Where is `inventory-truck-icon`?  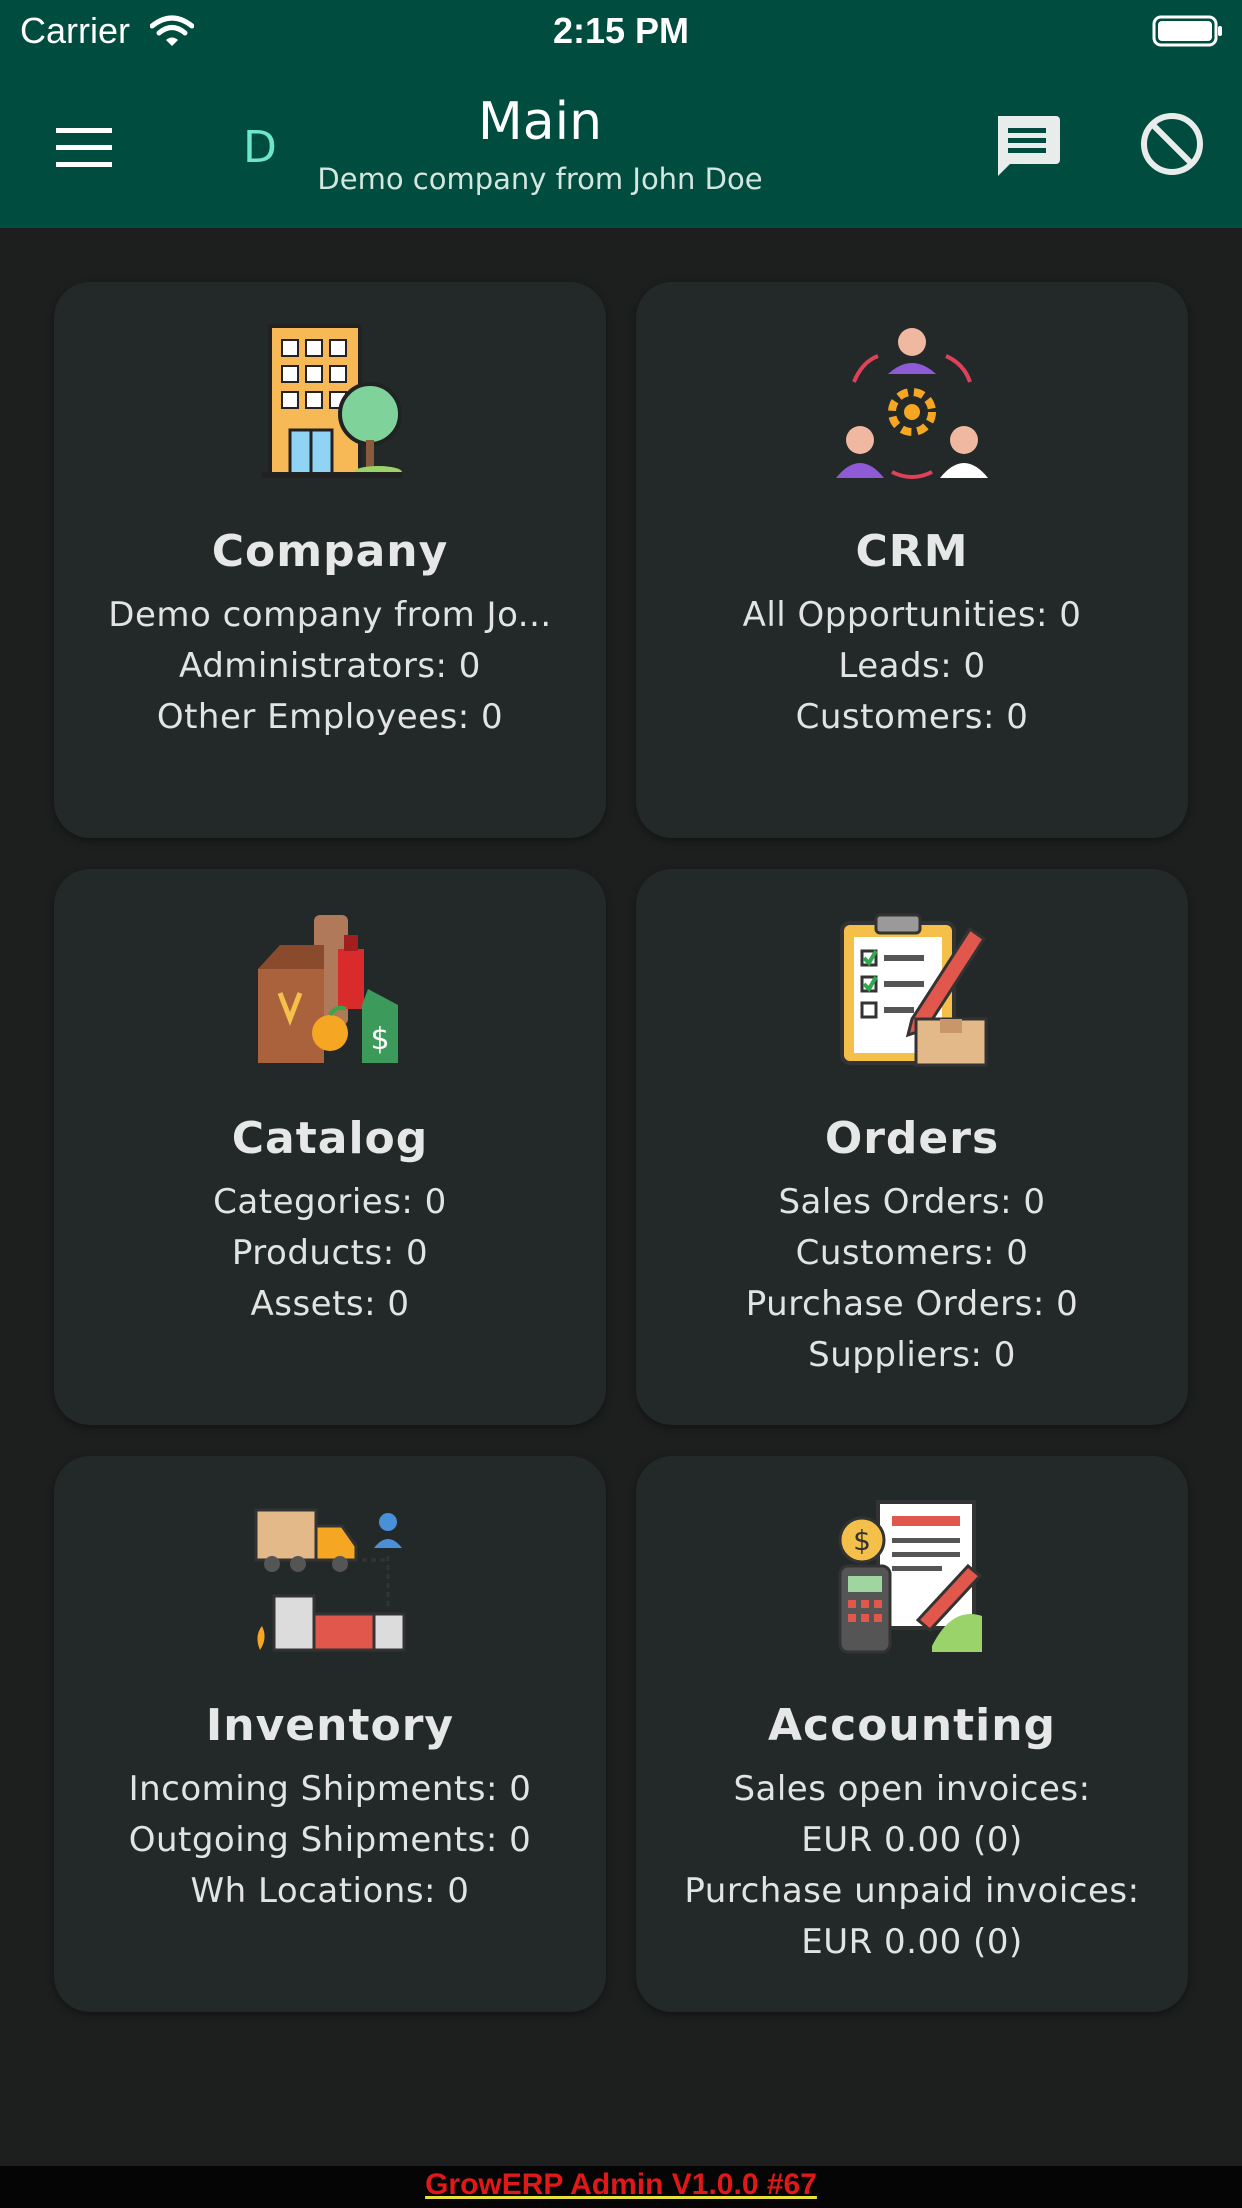
inventory-truck-icon is located at coordinates (330, 1576).